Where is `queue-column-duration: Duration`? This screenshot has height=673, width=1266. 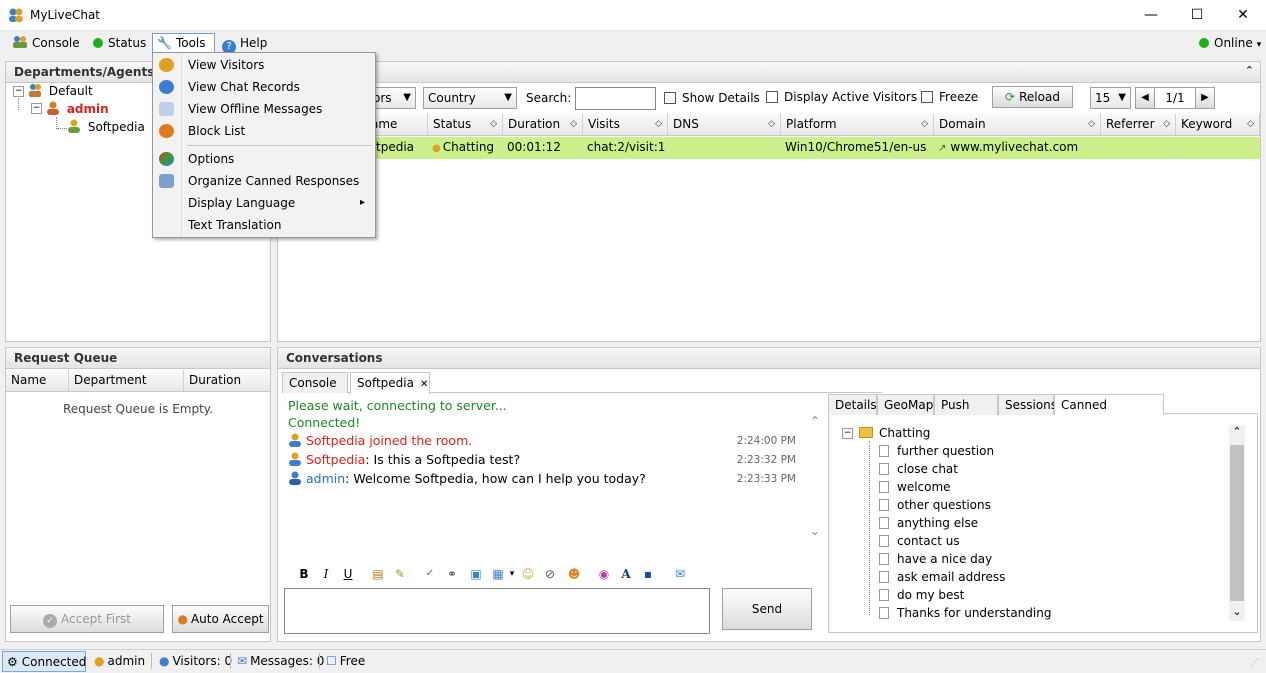 queue-column-duration: Duration is located at coordinates (227, 381).